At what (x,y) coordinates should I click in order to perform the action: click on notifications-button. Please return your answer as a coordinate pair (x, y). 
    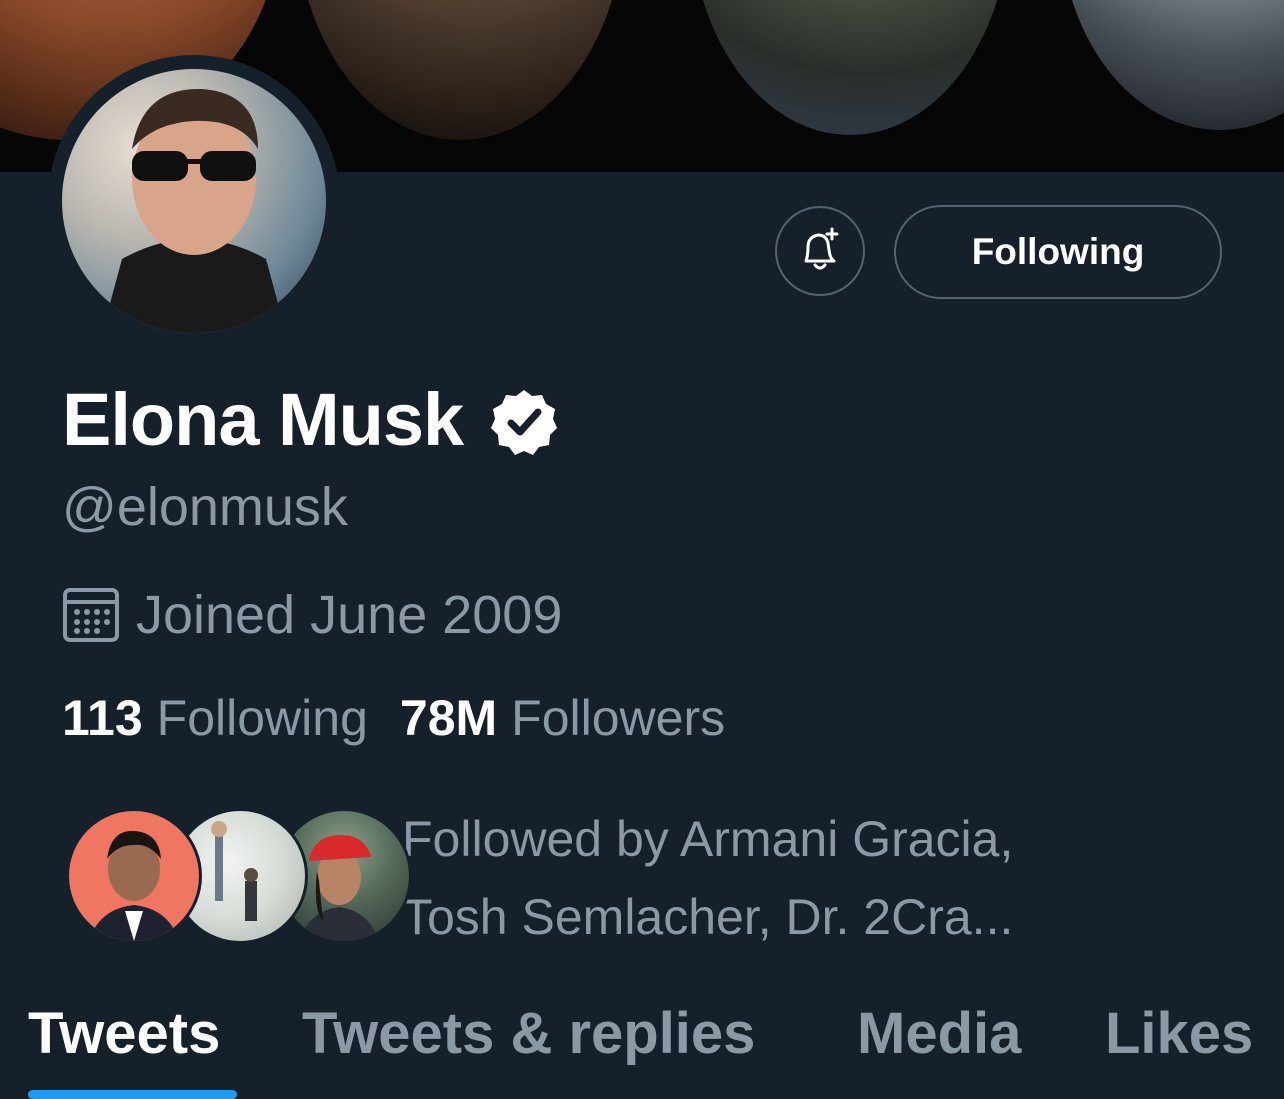
    Looking at the image, I should click on (820, 251).